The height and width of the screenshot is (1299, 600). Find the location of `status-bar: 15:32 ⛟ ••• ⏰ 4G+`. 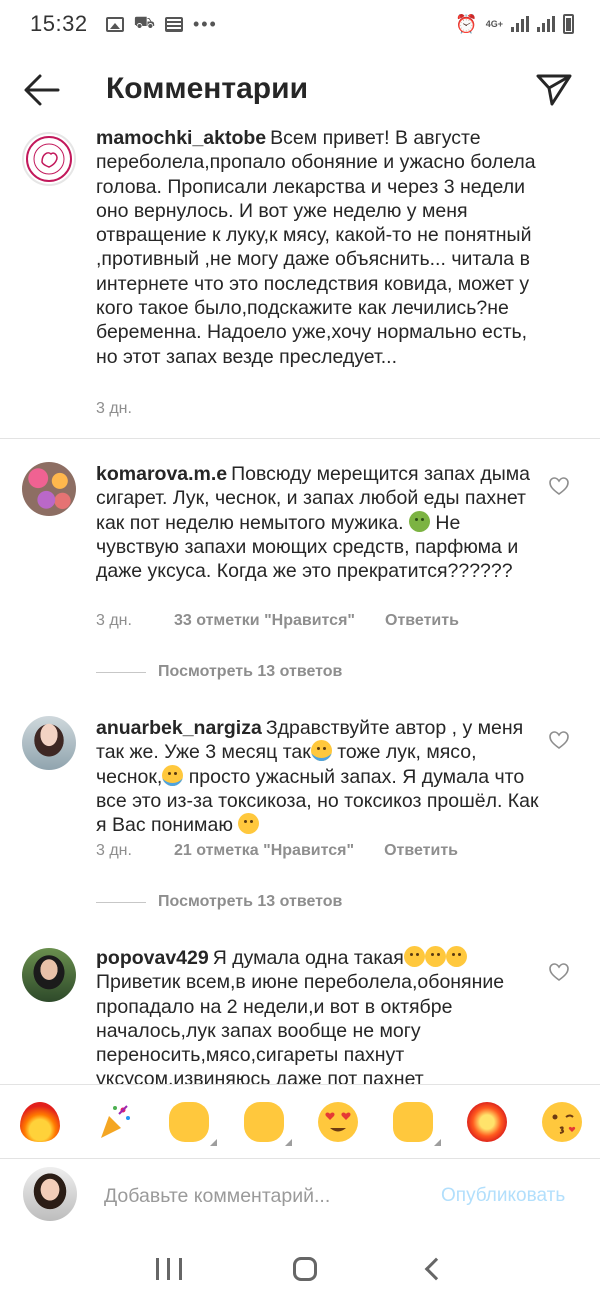

status-bar: 15:32 ⛟ ••• ⏰ 4G+ is located at coordinates (300, 24).